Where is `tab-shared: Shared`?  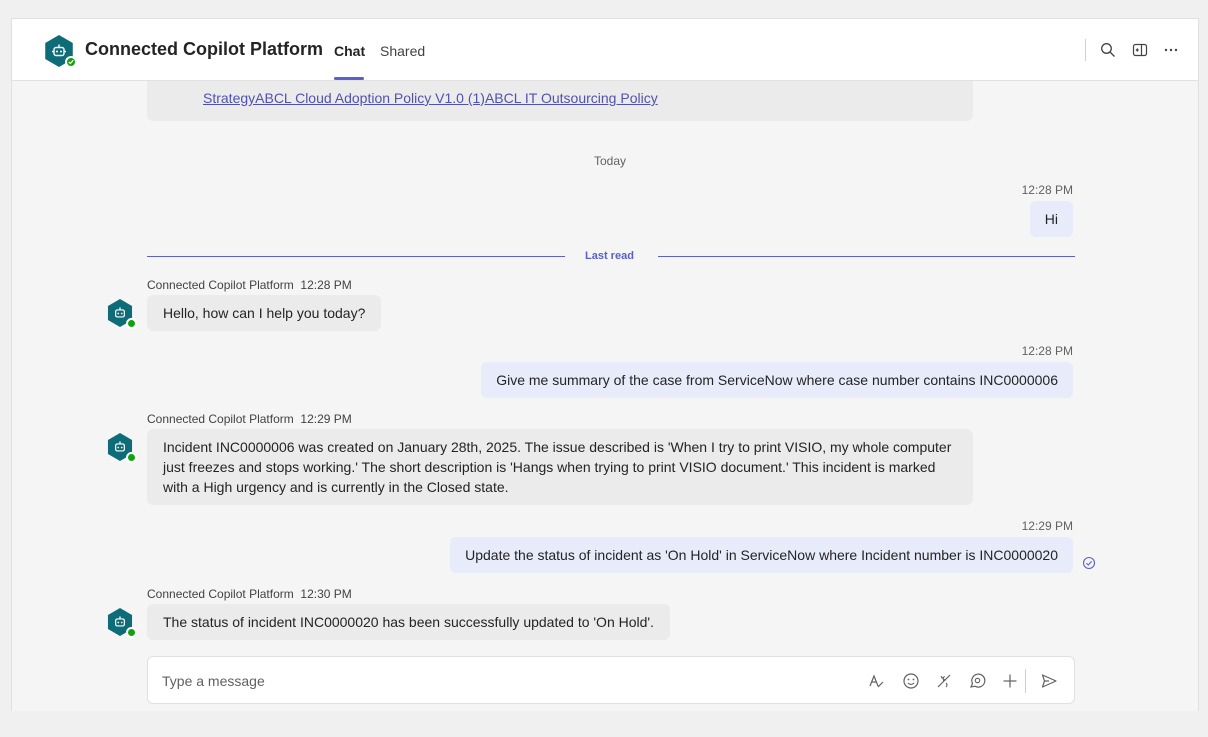 tab-shared: Shared is located at coordinates (402, 51).